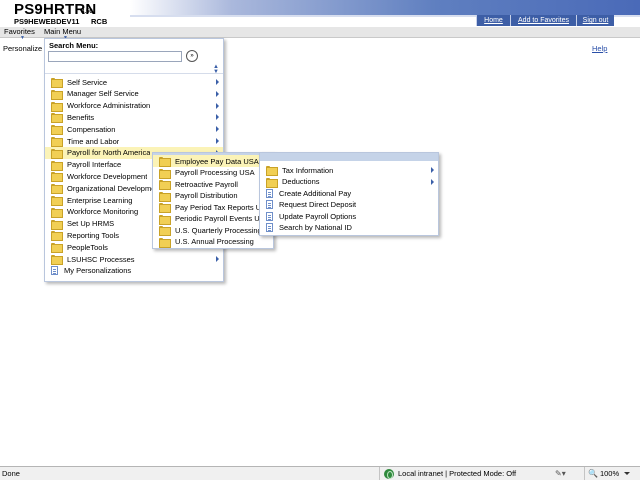 This screenshot has height=480, width=640. Describe the element at coordinates (134, 106) in the screenshot. I see `menu-item-workforce-administration: Workforce Administration` at that location.